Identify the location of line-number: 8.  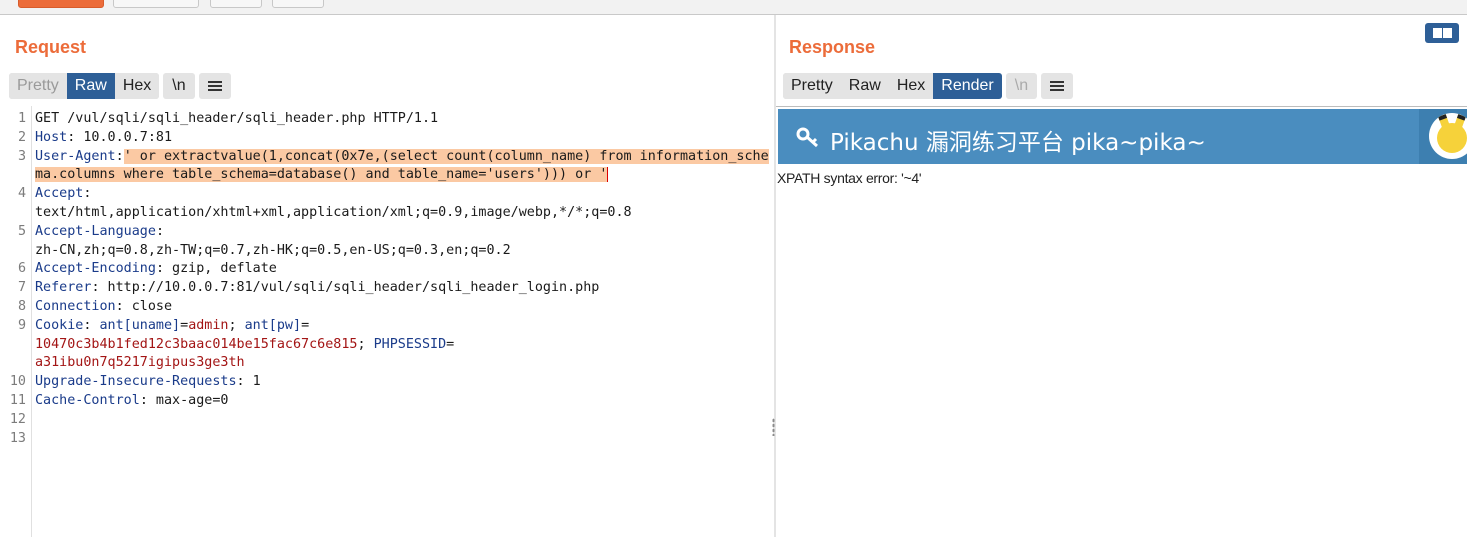
(21, 306).